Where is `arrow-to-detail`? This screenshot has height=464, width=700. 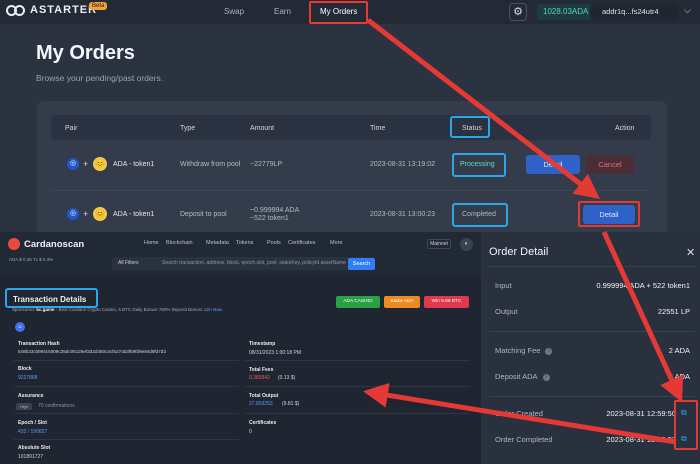 arrow-to-detail is located at coordinates (483, 109).